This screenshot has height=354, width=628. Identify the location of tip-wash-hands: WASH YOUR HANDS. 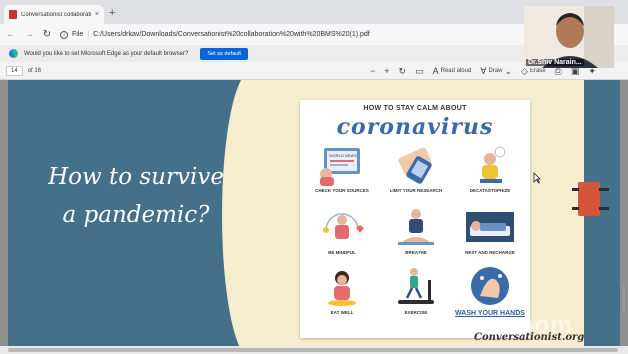
(490, 291).